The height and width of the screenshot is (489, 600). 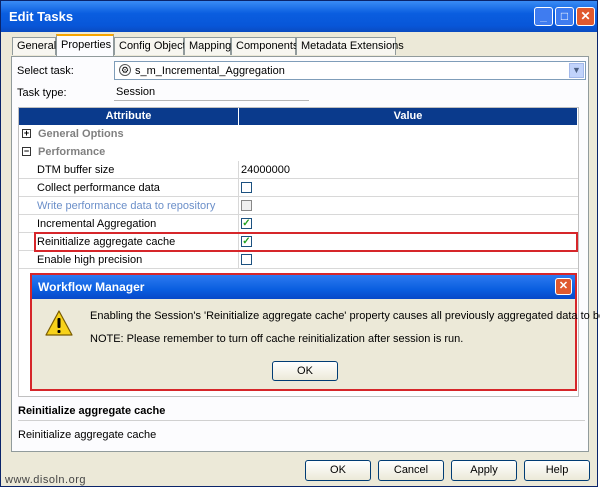 What do you see at coordinates (59, 323) in the screenshot?
I see `warning-icon` at bounding box center [59, 323].